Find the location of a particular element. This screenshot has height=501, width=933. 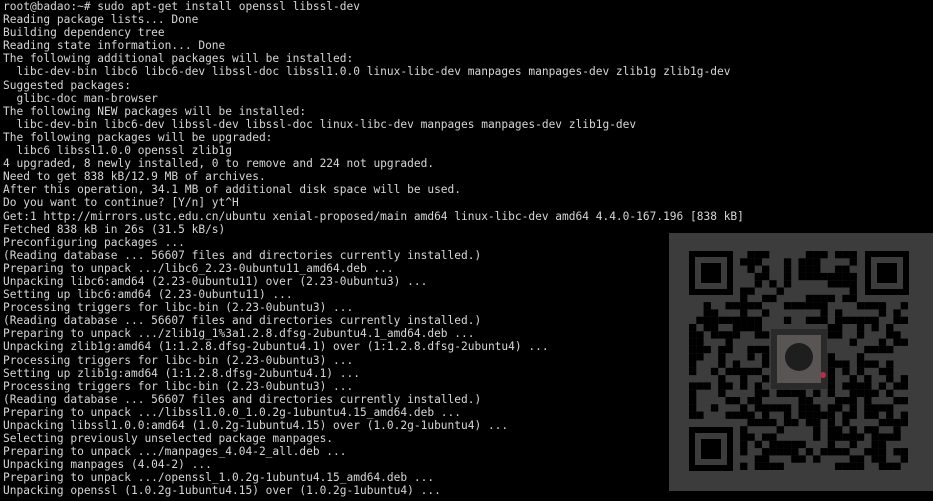

qr-code-icon is located at coordinates (799, 361).